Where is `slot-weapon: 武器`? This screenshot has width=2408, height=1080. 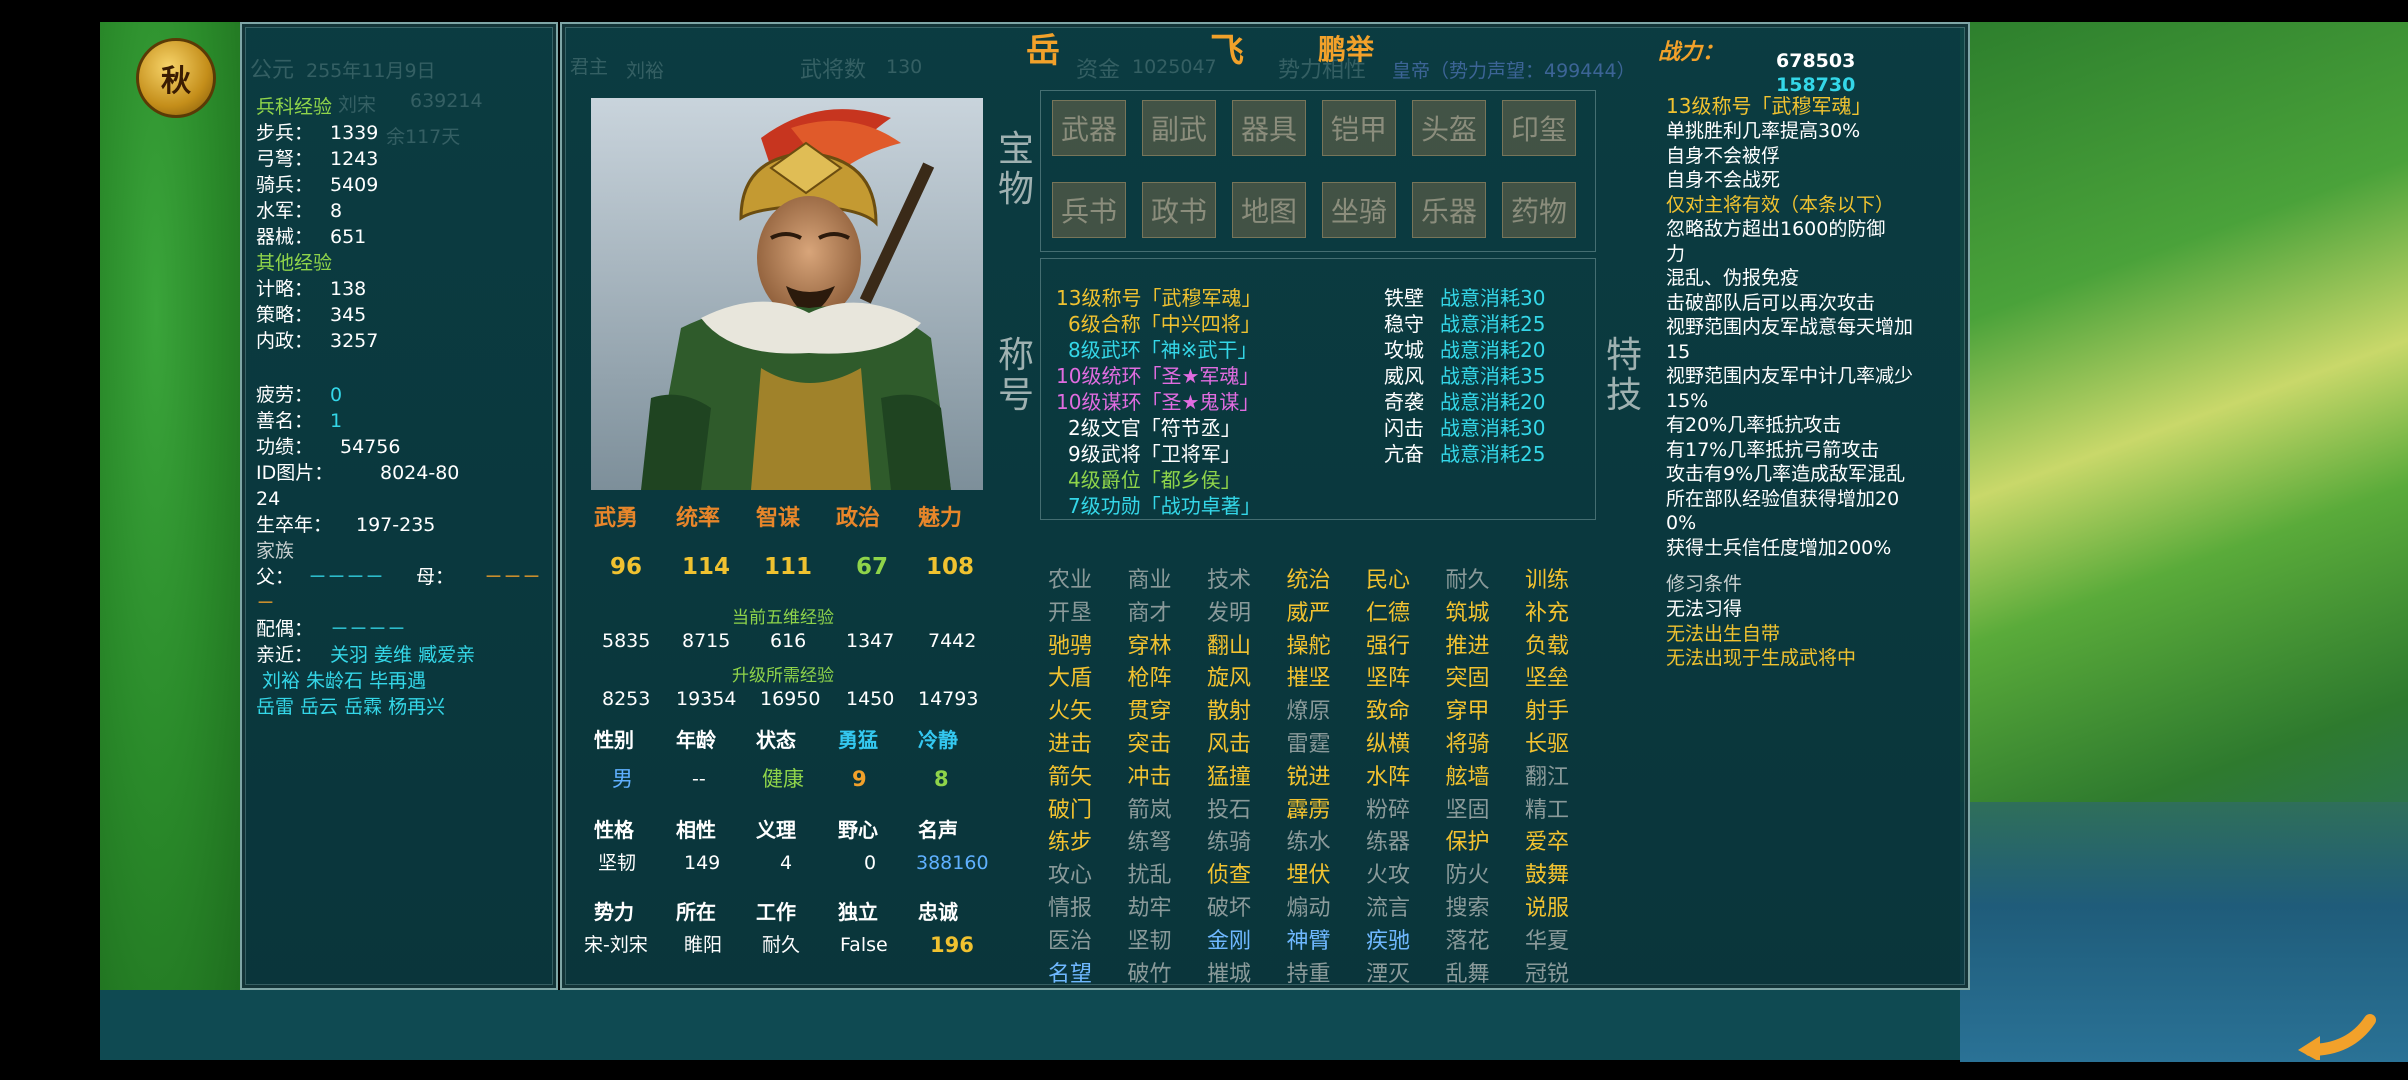 slot-weapon: 武器 is located at coordinates (1089, 128).